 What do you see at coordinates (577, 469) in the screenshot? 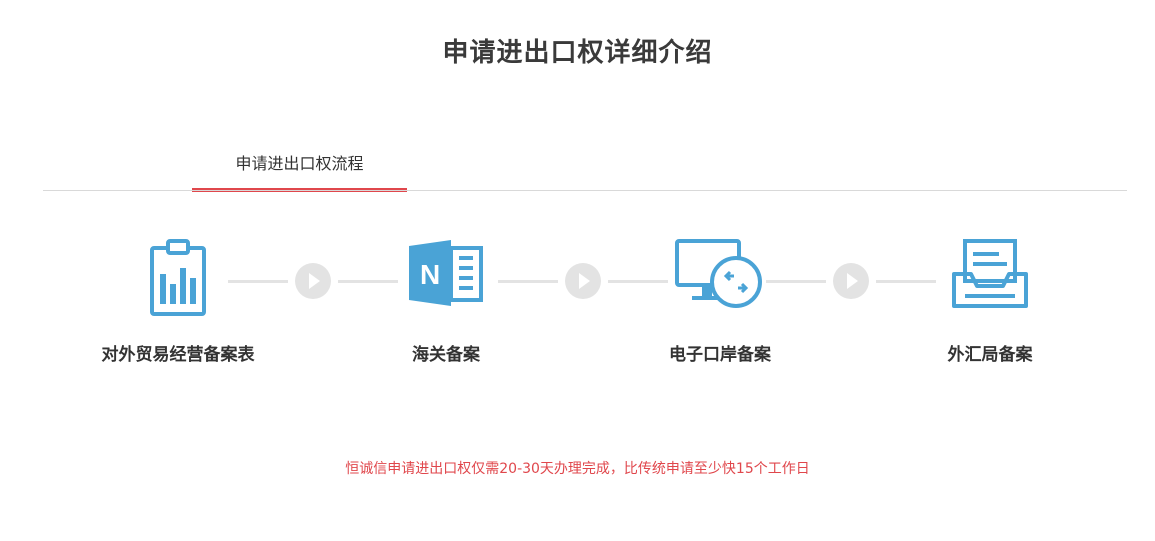
I see `promo-note: 恒诚信申请进出口权仅需20-30天办理完成，比传统申请至少快15个工作日` at bounding box center [577, 469].